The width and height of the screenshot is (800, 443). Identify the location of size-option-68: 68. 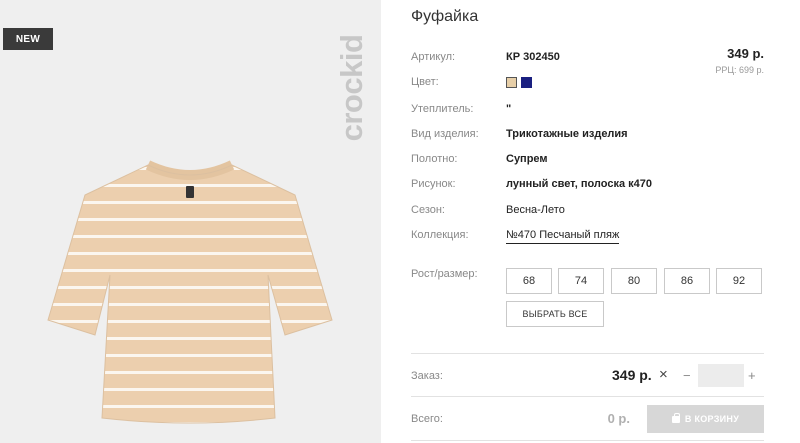
(529, 281).